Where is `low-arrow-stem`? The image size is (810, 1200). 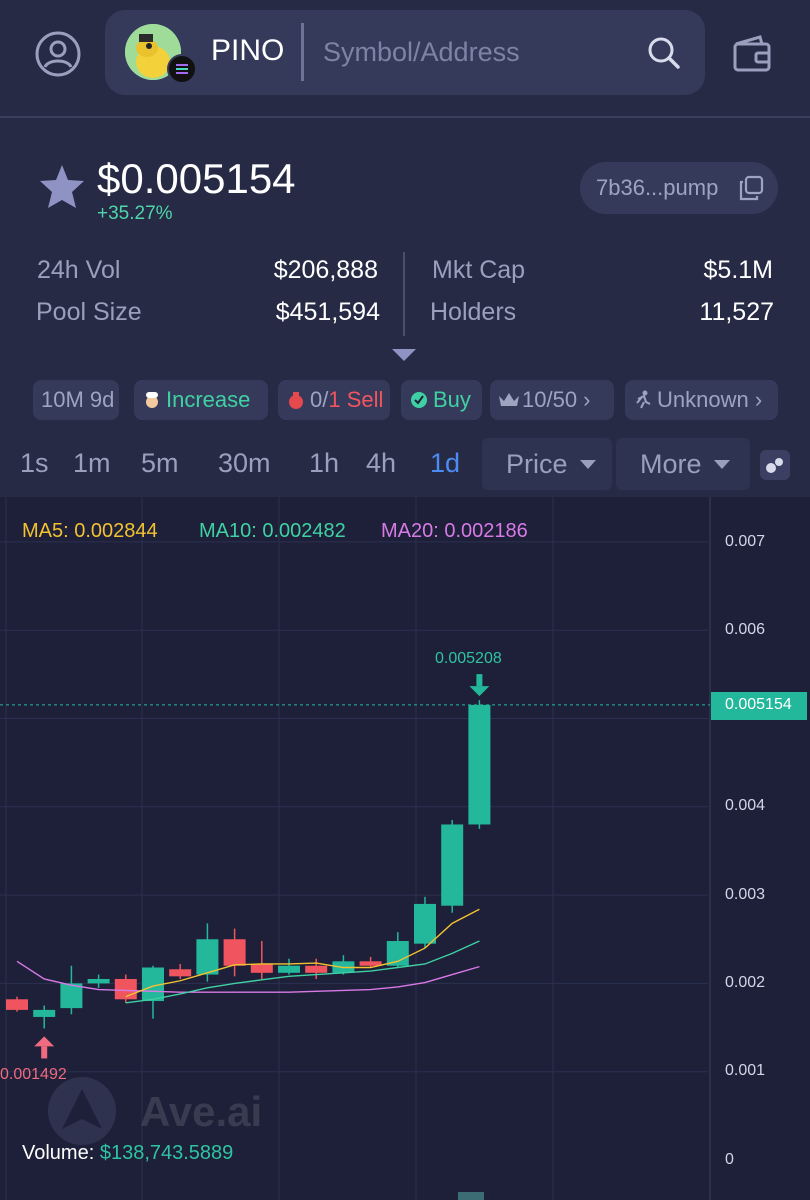 low-arrow-stem is located at coordinates (44, 1052).